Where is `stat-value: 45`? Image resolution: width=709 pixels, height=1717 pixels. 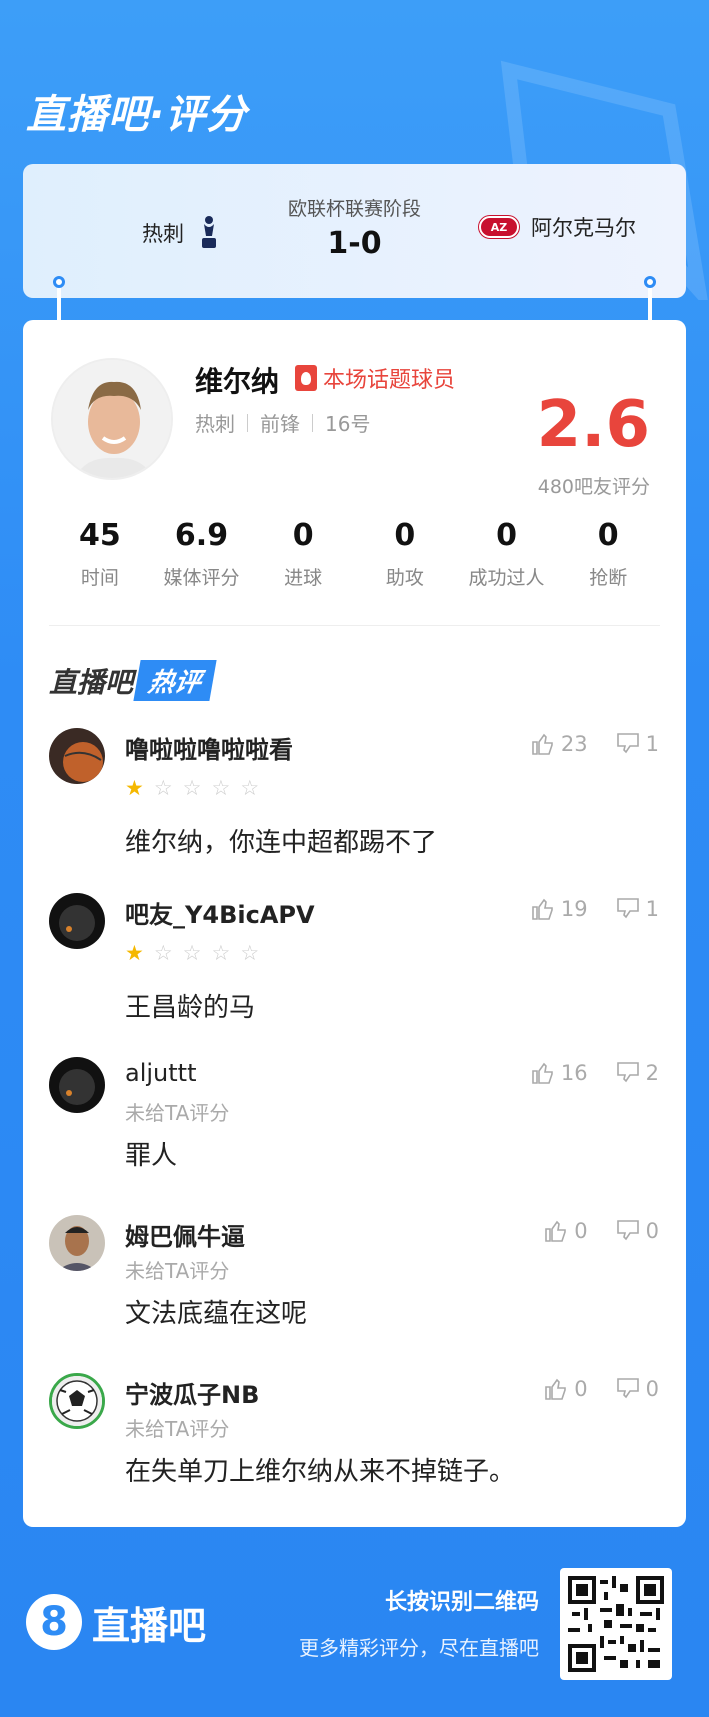 stat-value: 45 is located at coordinates (99, 535).